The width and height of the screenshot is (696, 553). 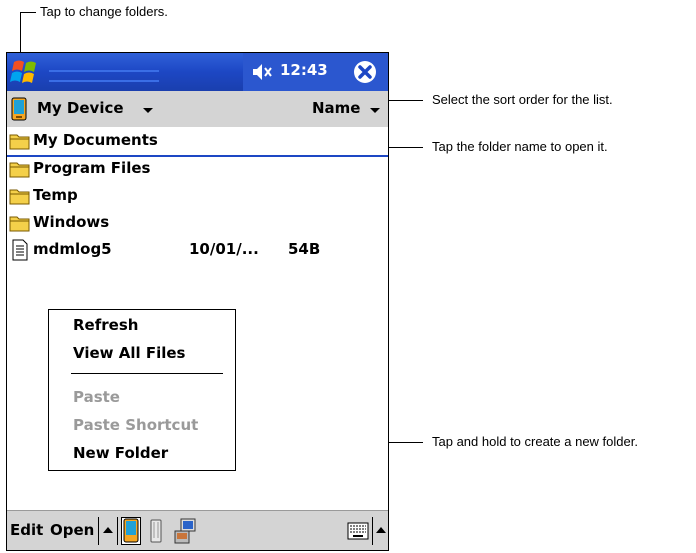 I want to click on menu-item-paste: Paste, so click(x=96, y=397).